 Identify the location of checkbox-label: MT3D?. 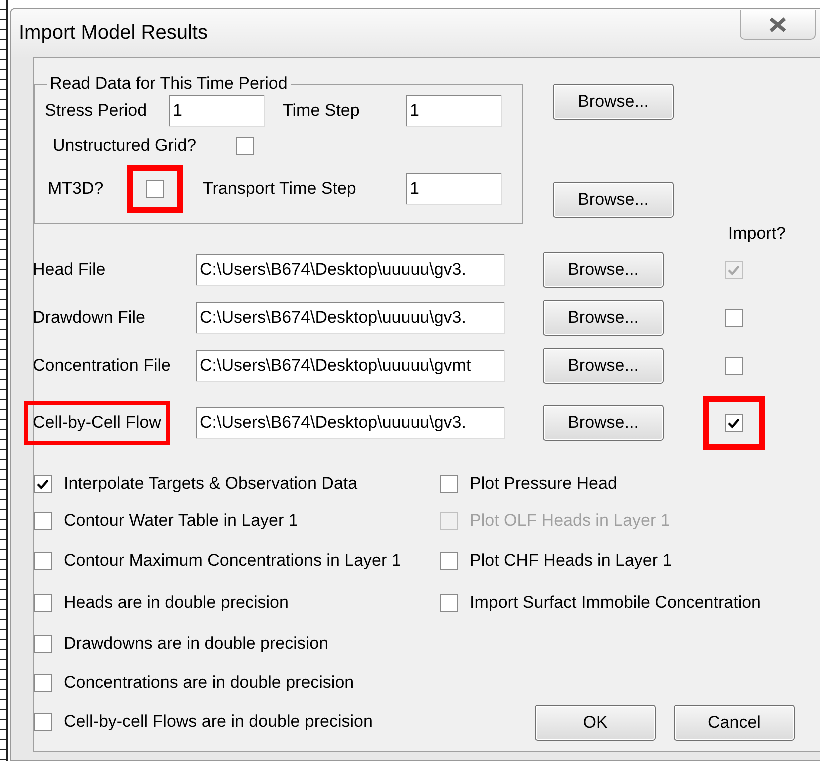
(76, 189).